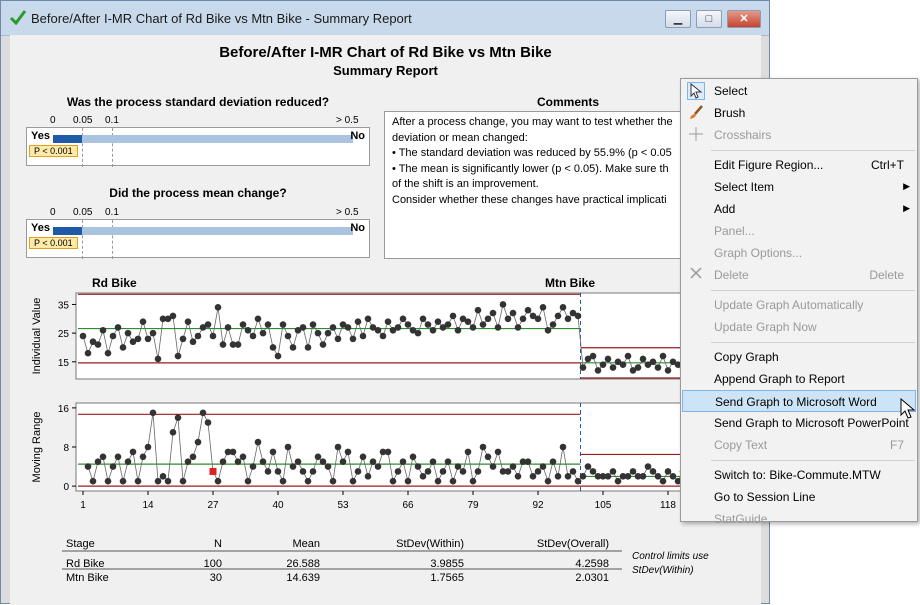 This screenshot has width=920, height=605. What do you see at coordinates (80, 544) in the screenshot?
I see `table-header: Stage` at bounding box center [80, 544].